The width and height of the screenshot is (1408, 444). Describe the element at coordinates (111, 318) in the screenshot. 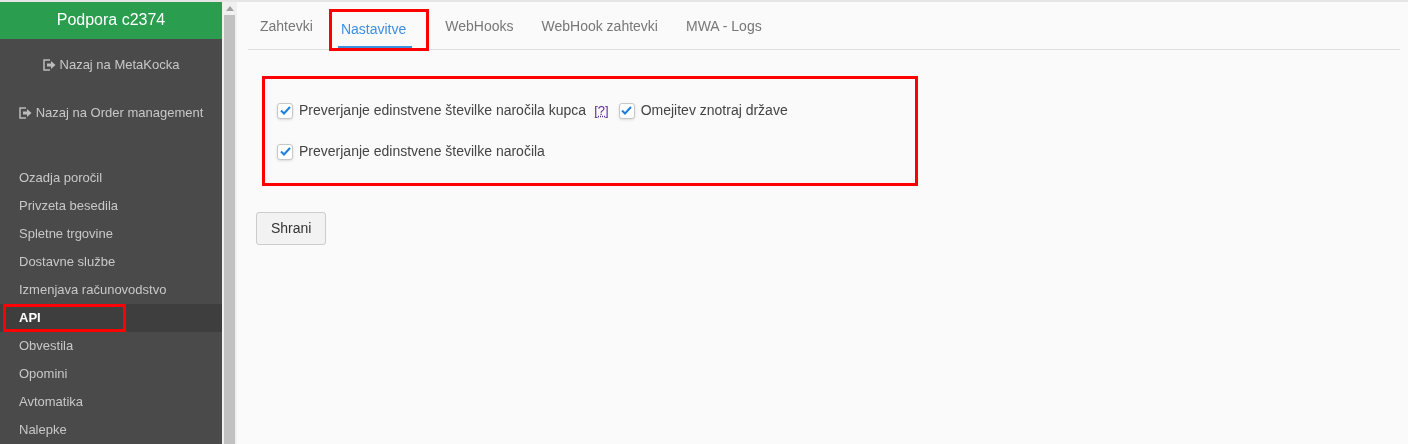

I see `sidebar-item: API` at that location.